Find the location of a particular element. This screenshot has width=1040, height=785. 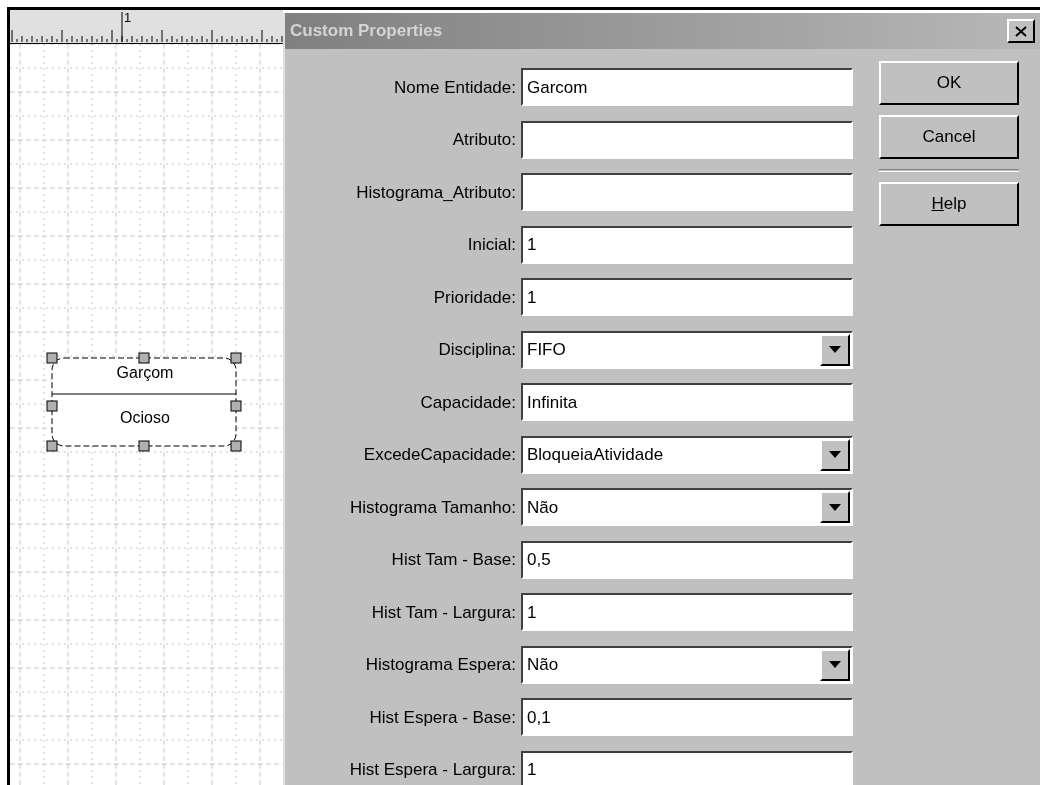

field-label: Capacidade: is located at coordinates (468, 402).